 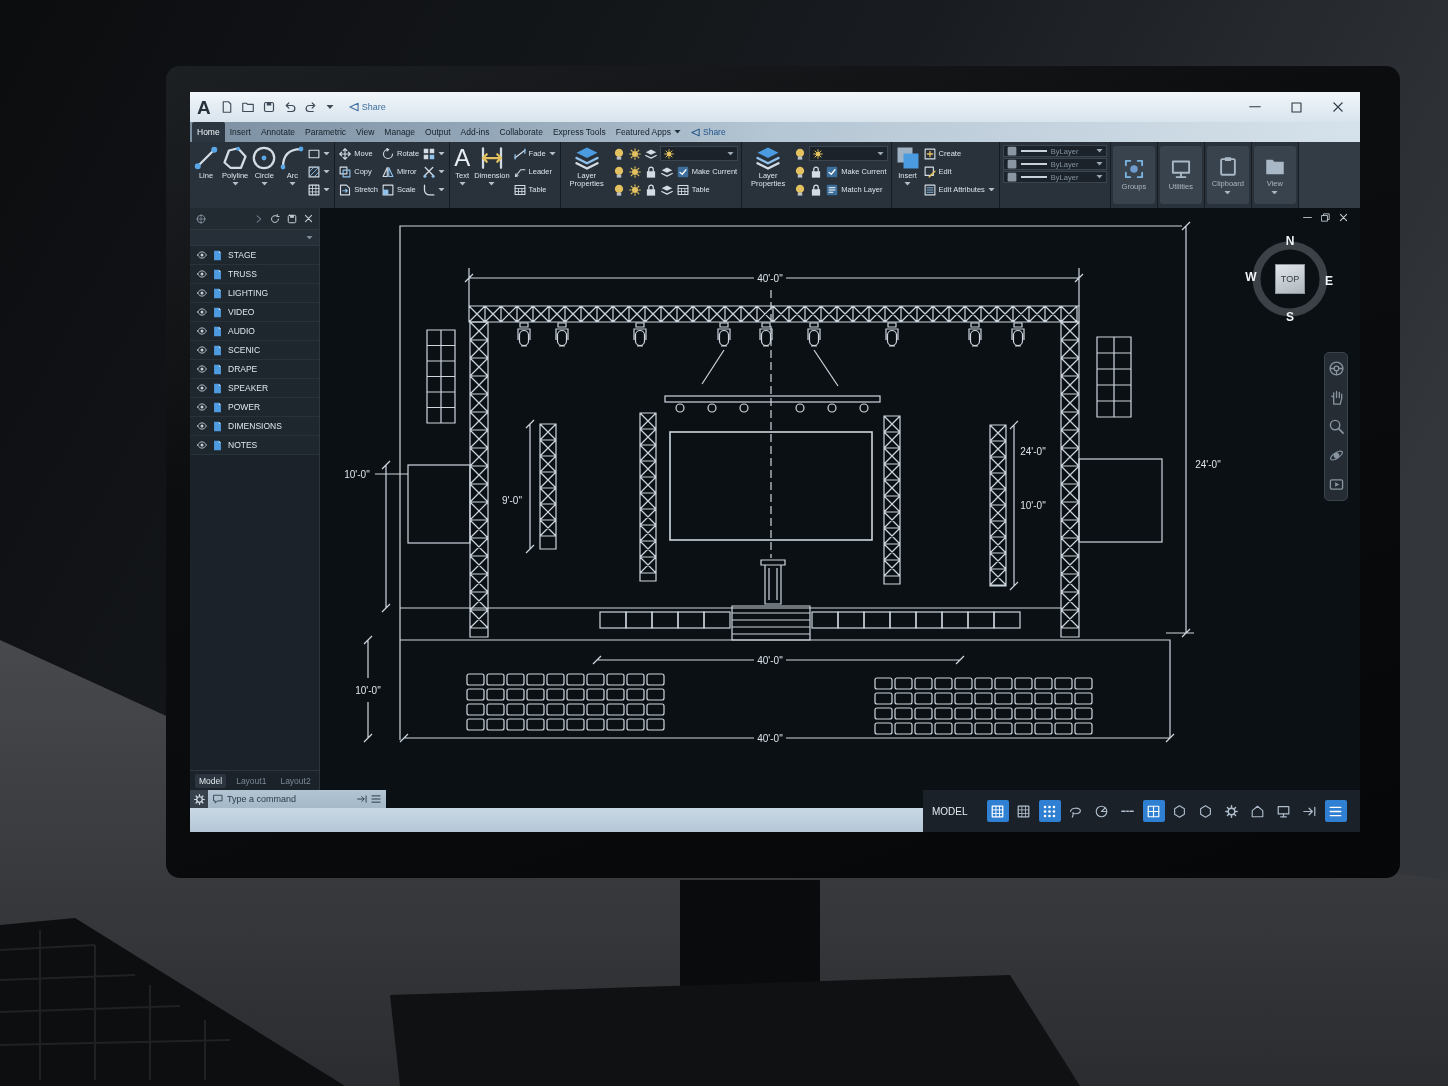 What do you see at coordinates (950, 811) in the screenshot?
I see `model-space-button: MODEL` at bounding box center [950, 811].